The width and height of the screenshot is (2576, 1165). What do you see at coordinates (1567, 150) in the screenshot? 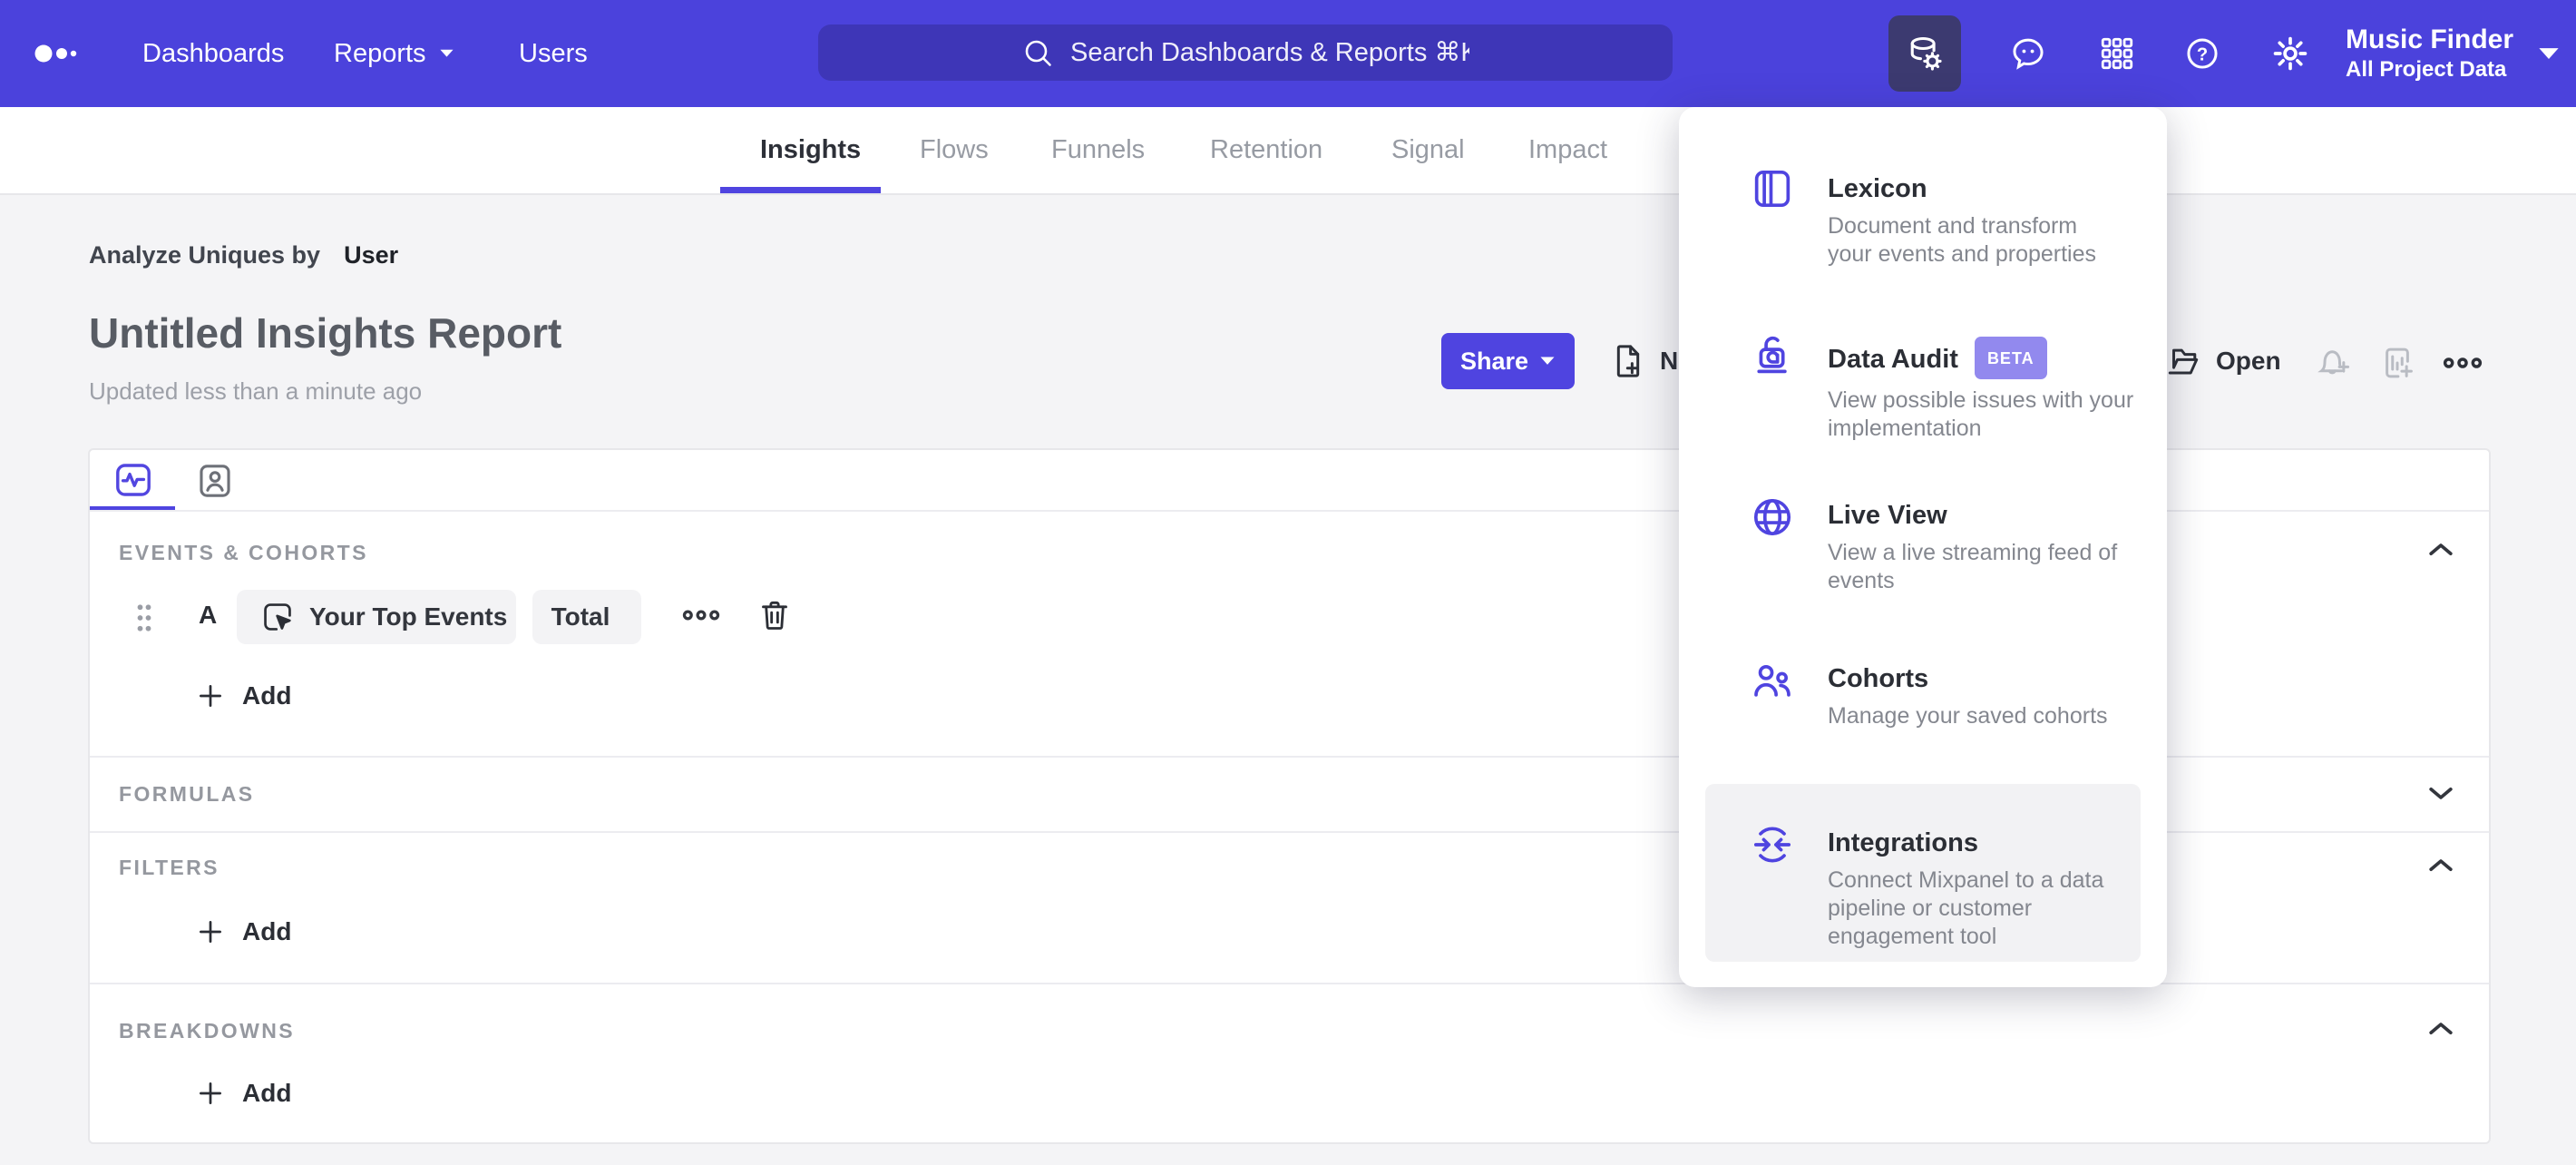
I see `tab-impact: Impact` at bounding box center [1567, 150].